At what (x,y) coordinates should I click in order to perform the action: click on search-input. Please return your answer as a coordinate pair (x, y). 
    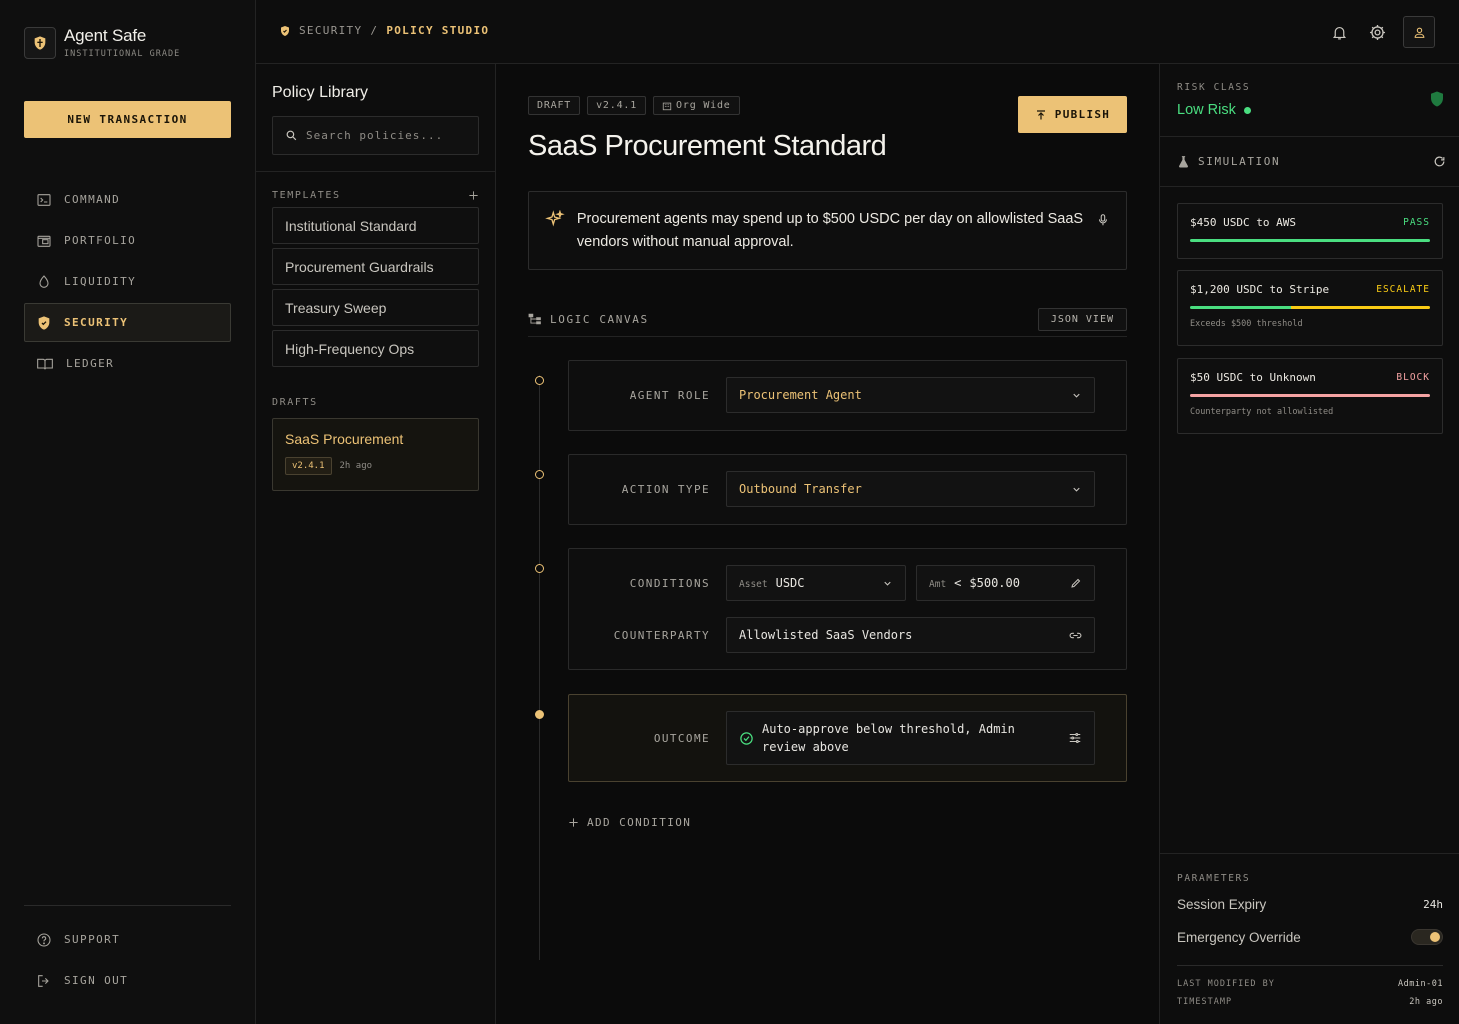
    Looking at the image, I should click on (386, 135).